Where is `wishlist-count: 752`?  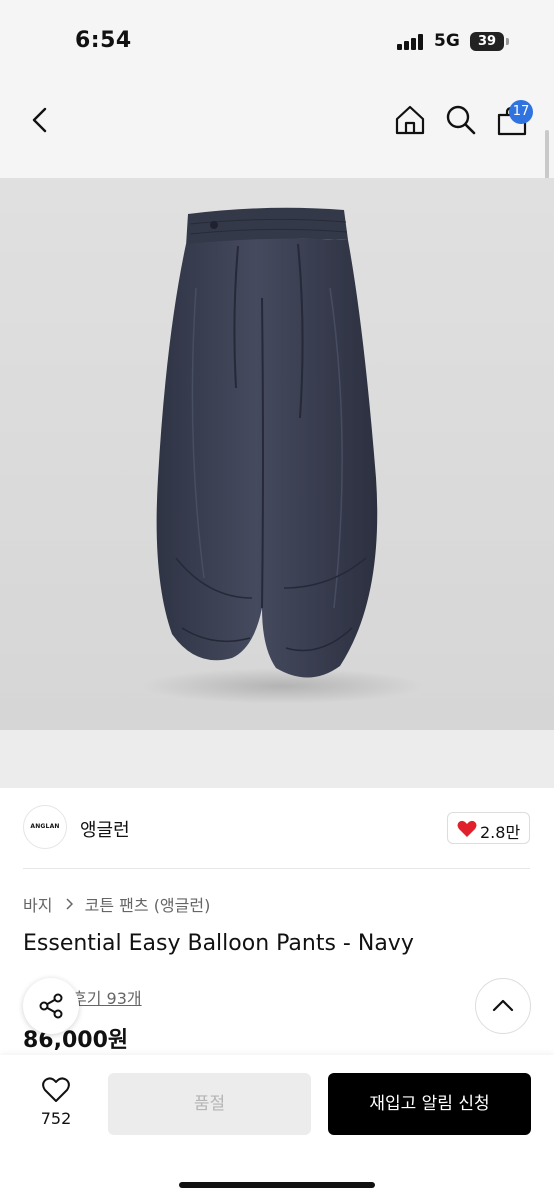 wishlist-count: 752 is located at coordinates (56, 1118).